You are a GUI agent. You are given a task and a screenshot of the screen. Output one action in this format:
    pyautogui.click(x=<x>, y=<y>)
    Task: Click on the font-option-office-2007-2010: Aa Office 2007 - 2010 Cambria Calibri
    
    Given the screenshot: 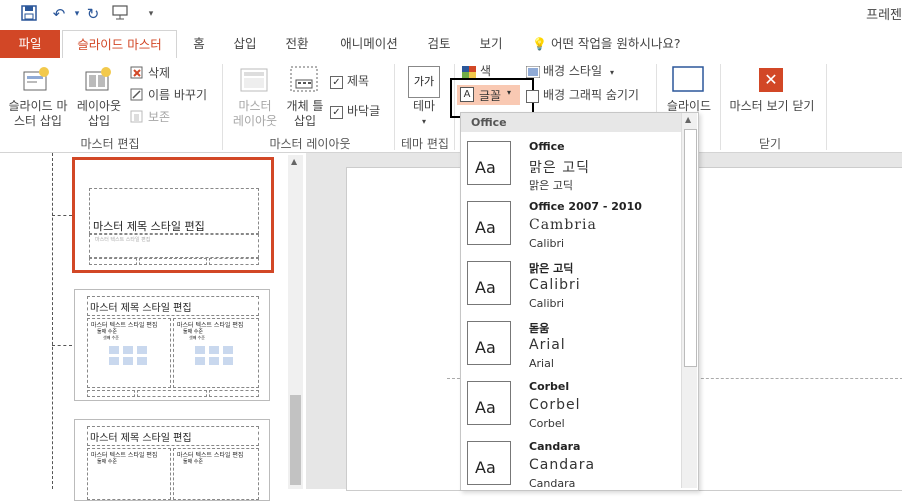 What is the action you would take?
    pyautogui.click(x=571, y=224)
    